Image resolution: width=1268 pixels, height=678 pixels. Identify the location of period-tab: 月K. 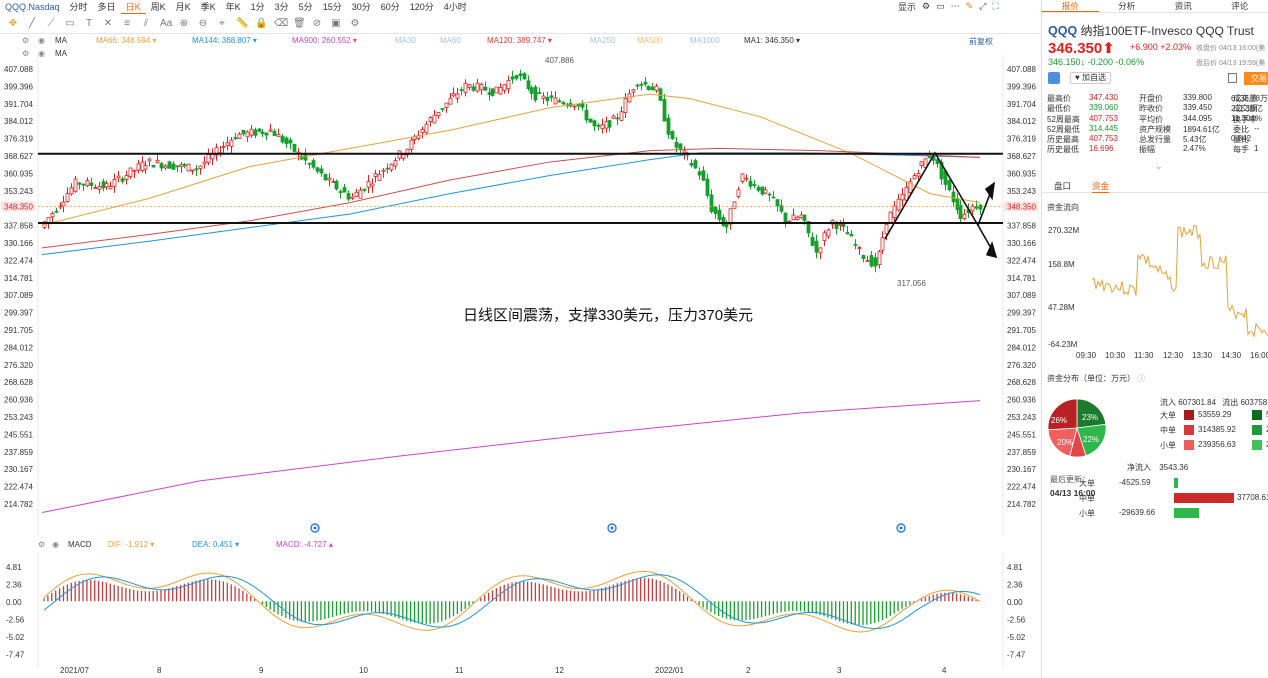
(183, 6).